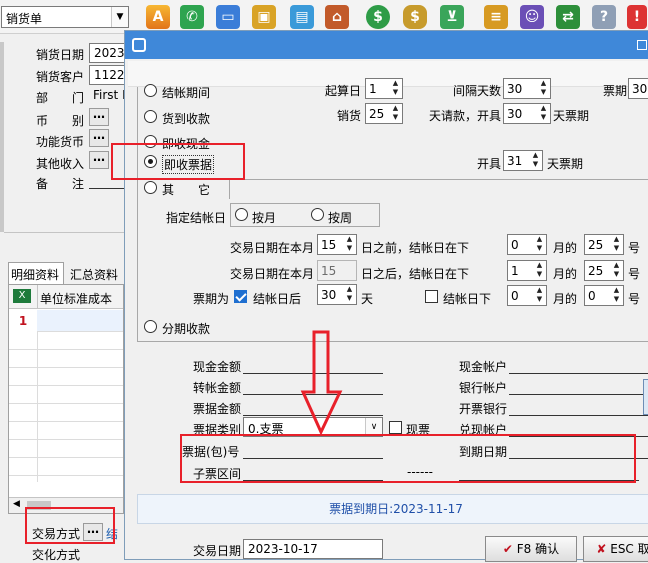 Image resolution: width=648 pixels, height=563 pixels. I want to click on radio-settle-period, so click(150, 90).